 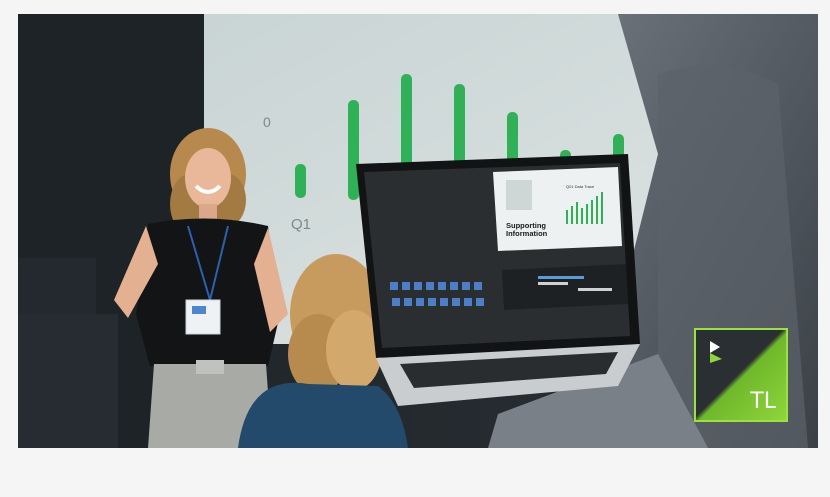 What do you see at coordinates (527, 229) in the screenshot?
I see `laptop-slide-title: Supporting Information` at bounding box center [527, 229].